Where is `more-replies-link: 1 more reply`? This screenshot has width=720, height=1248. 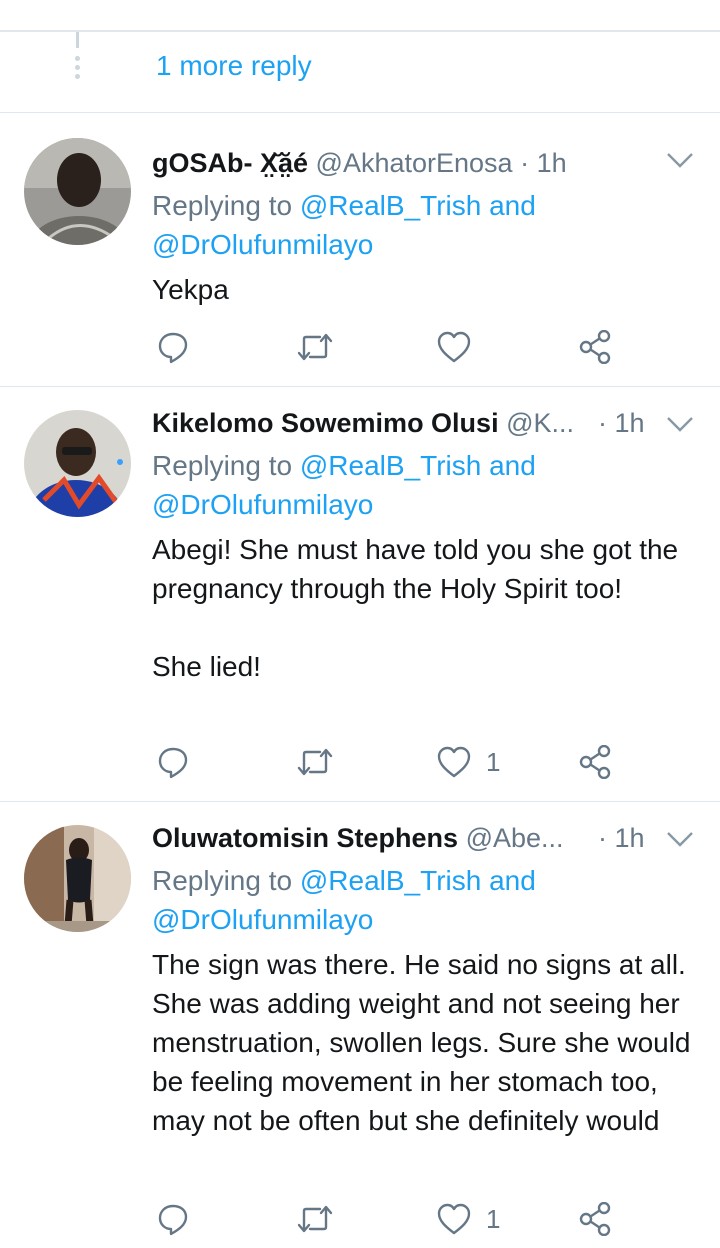 more-replies-link: 1 more reply is located at coordinates (234, 66).